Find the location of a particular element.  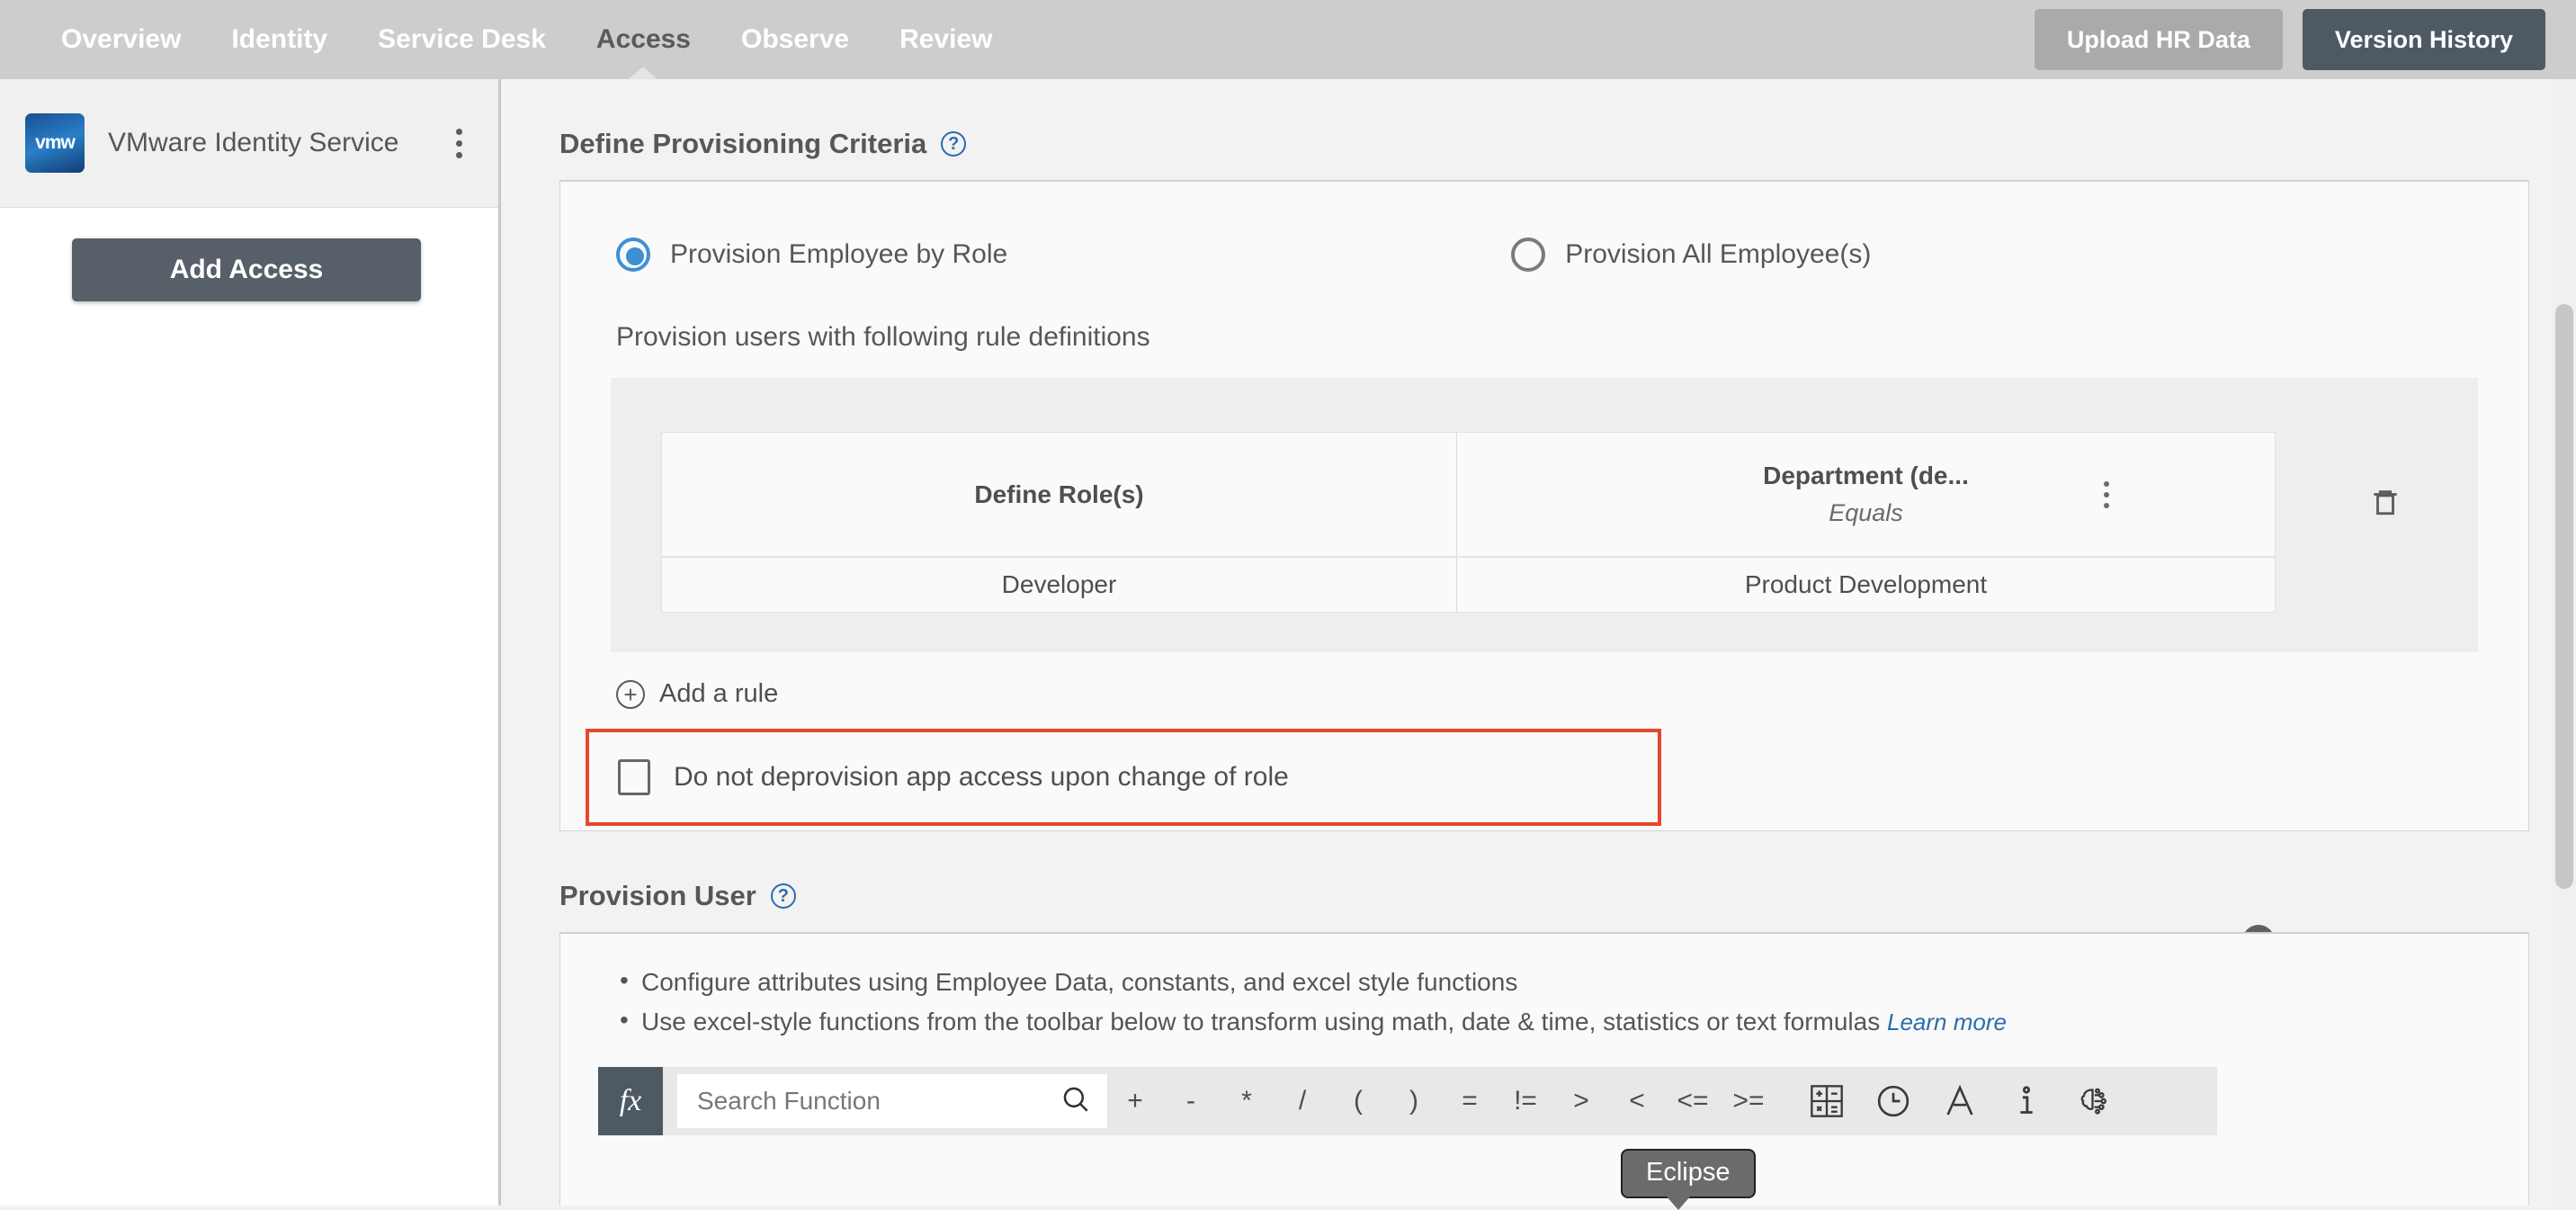

add-access-button: Add Access is located at coordinates (246, 269).